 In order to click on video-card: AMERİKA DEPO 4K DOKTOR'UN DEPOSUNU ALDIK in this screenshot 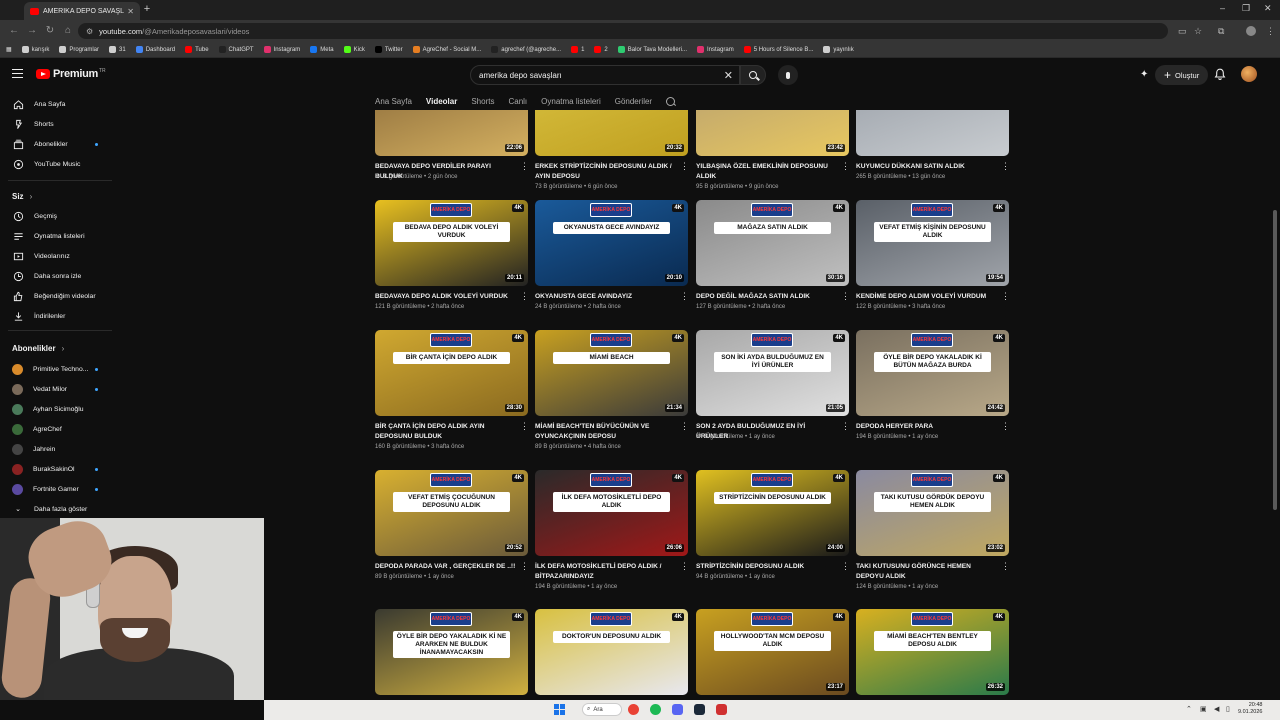, I will do `click(611, 654)`.